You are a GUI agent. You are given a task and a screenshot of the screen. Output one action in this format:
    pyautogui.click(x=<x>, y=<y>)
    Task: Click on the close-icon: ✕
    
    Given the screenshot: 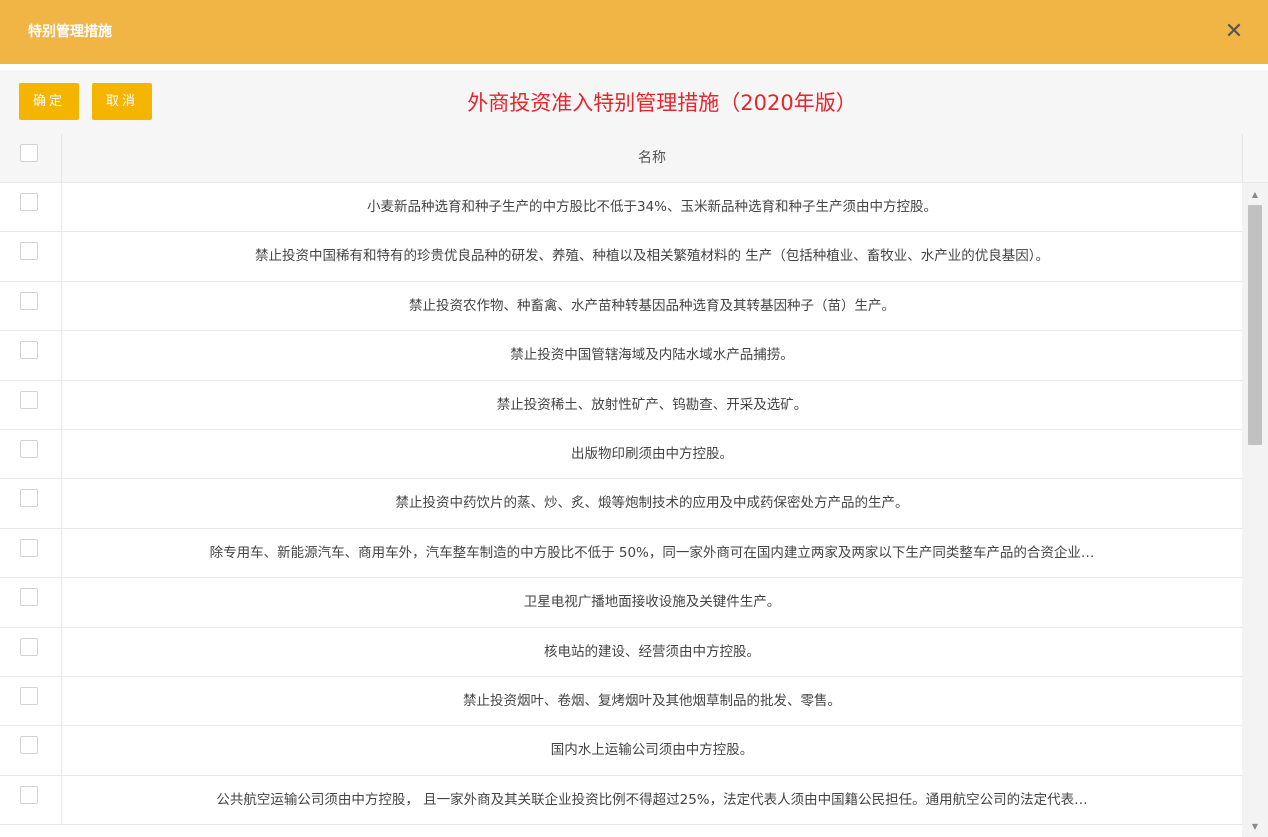 What is the action you would take?
    pyautogui.click(x=1234, y=32)
    